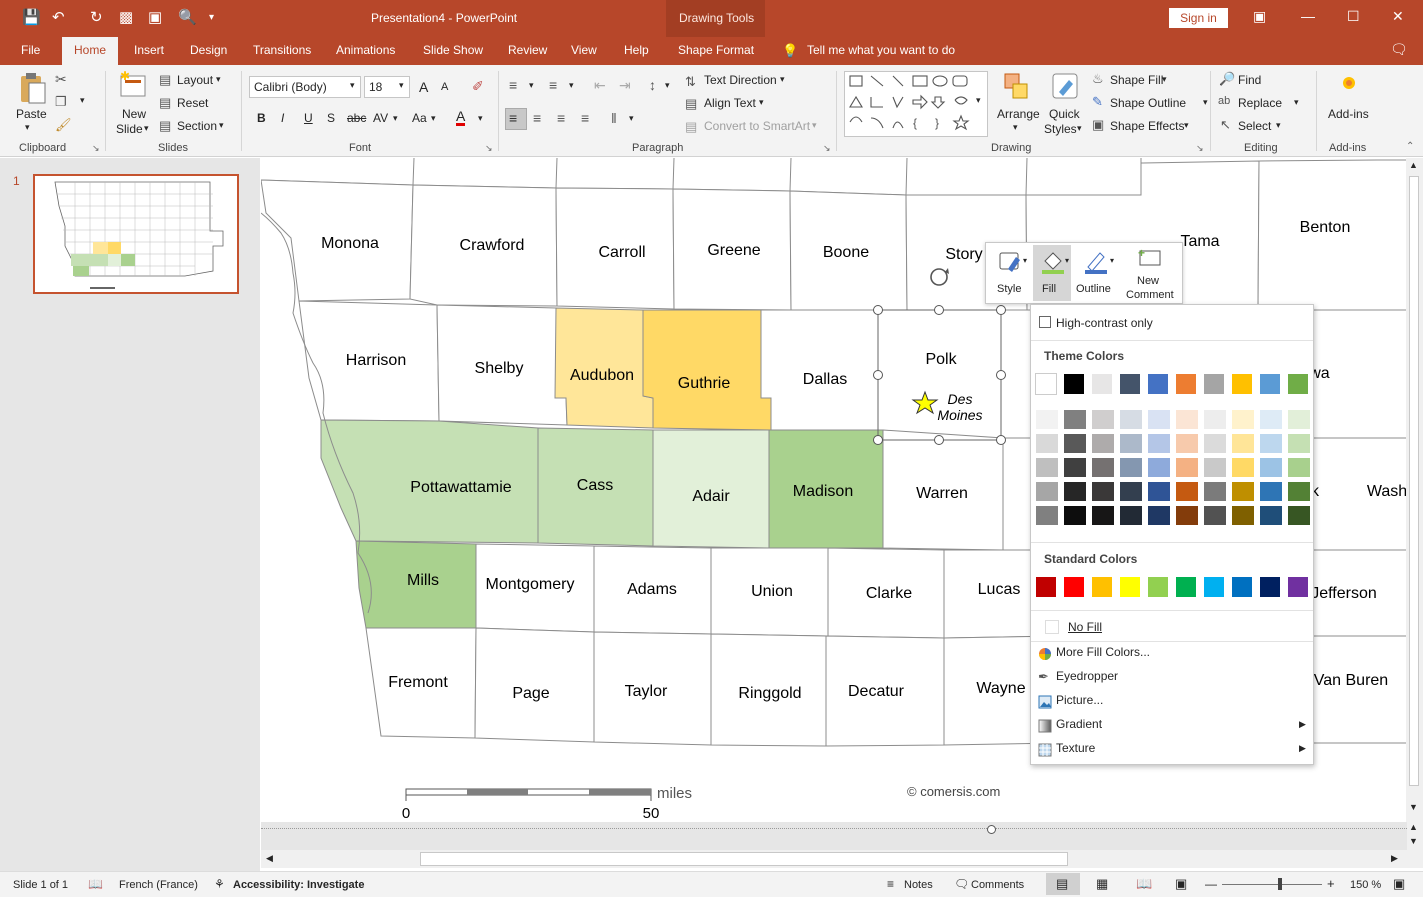 Image resolution: width=1423 pixels, height=897 pixels. What do you see at coordinates (305, 87) in the screenshot?
I see `font-name-combo: Calibri (Body)` at bounding box center [305, 87].